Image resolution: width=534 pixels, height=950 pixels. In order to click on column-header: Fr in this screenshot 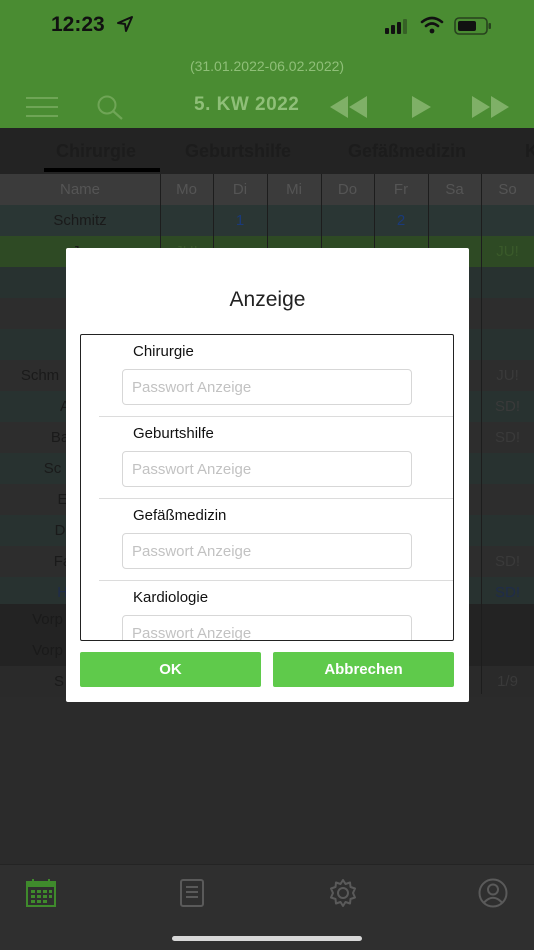, I will do `click(401, 189)`.